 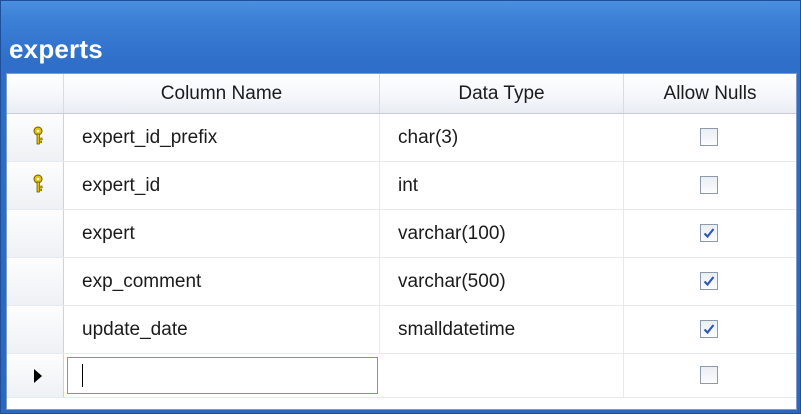 I want to click on data-type-cell: char(3), so click(x=502, y=137).